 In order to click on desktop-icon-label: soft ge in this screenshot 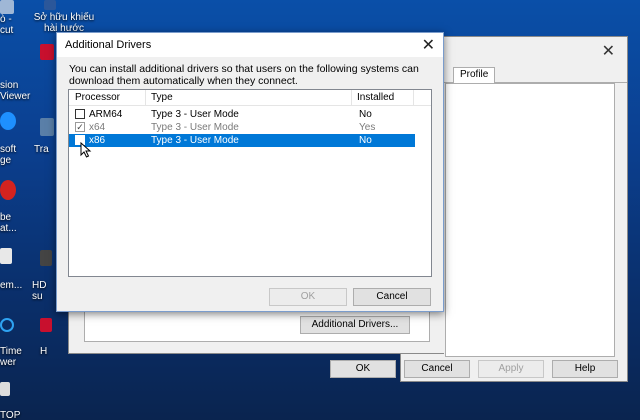, I will do `click(8, 155)`.